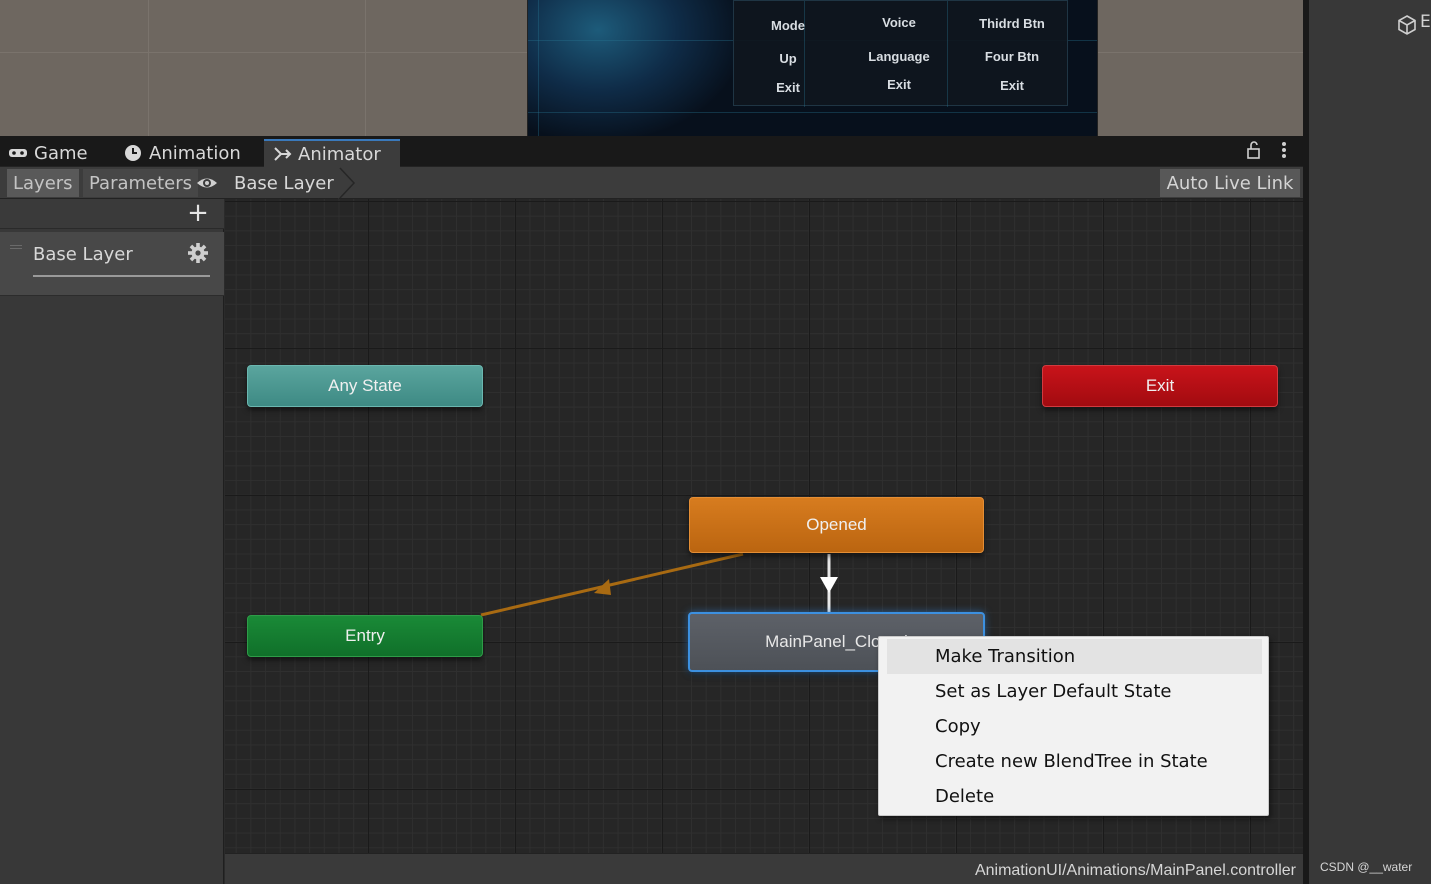 Image resolution: width=1431 pixels, height=884 pixels. Describe the element at coordinates (365, 386) in the screenshot. I see `state-node-any-state: Any State` at that location.